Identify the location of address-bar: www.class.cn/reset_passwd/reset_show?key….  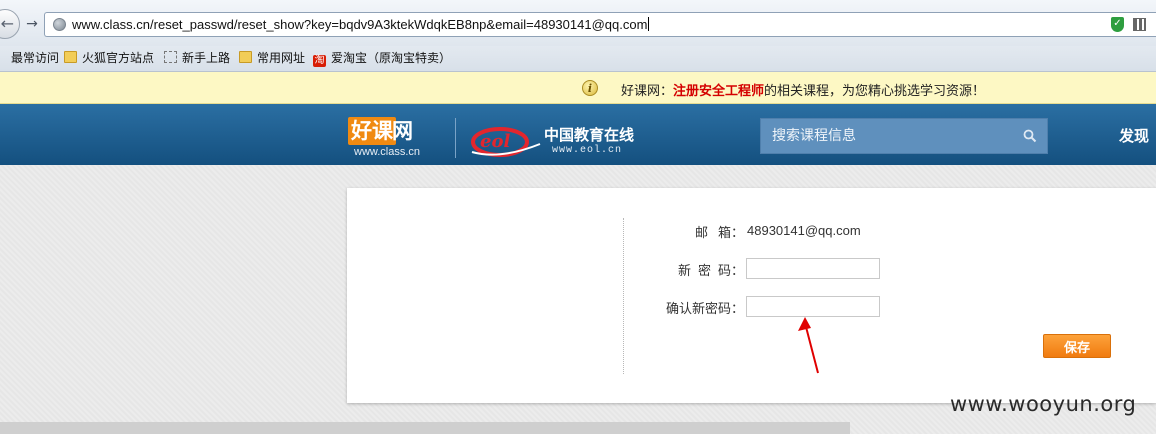
(600, 24).